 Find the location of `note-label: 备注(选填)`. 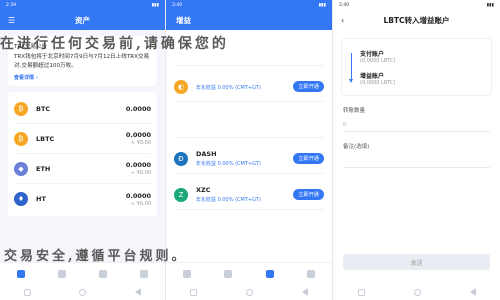

note-label: 备注(选填) is located at coordinates (356, 147).